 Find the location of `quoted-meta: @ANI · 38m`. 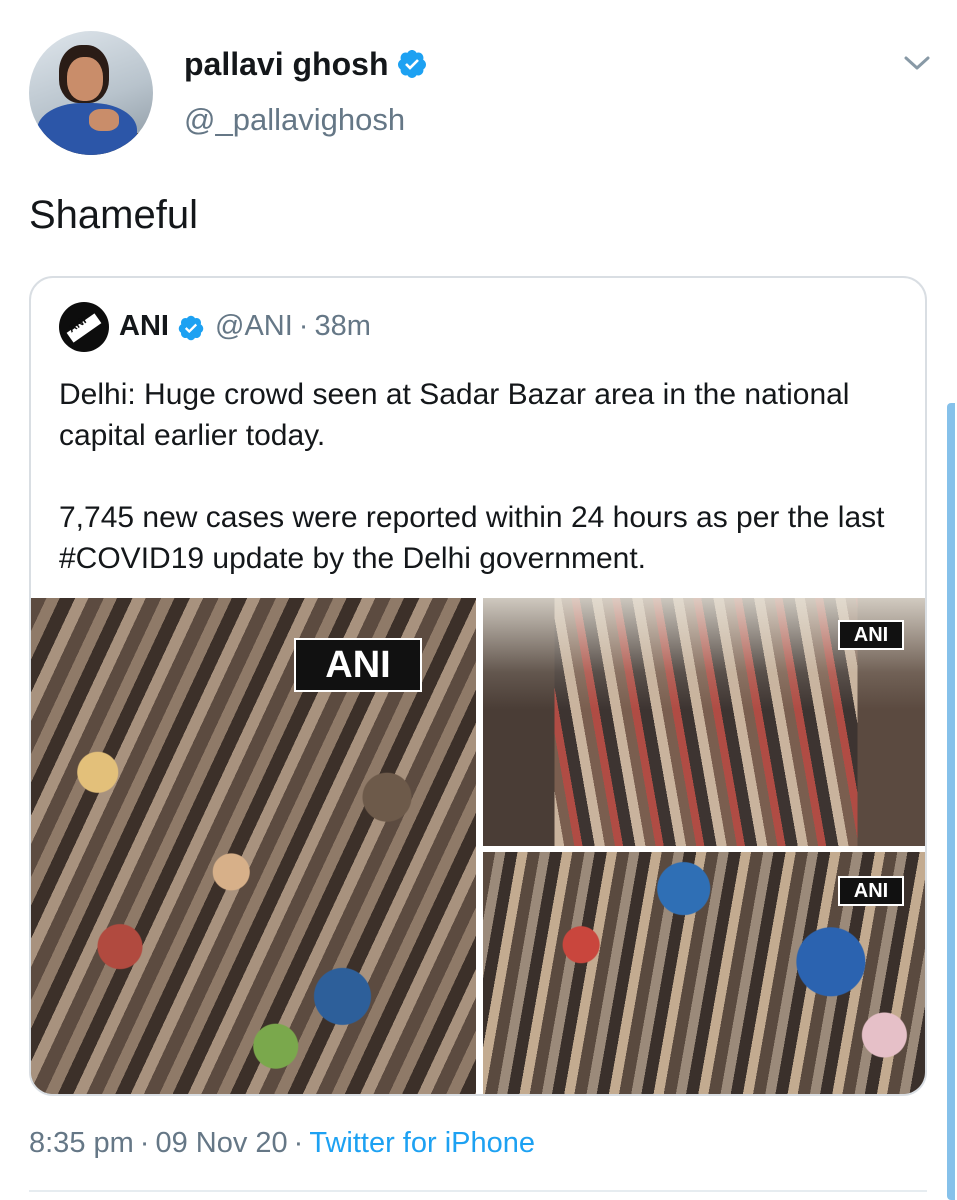

quoted-meta: @ANI · 38m is located at coordinates (293, 326).